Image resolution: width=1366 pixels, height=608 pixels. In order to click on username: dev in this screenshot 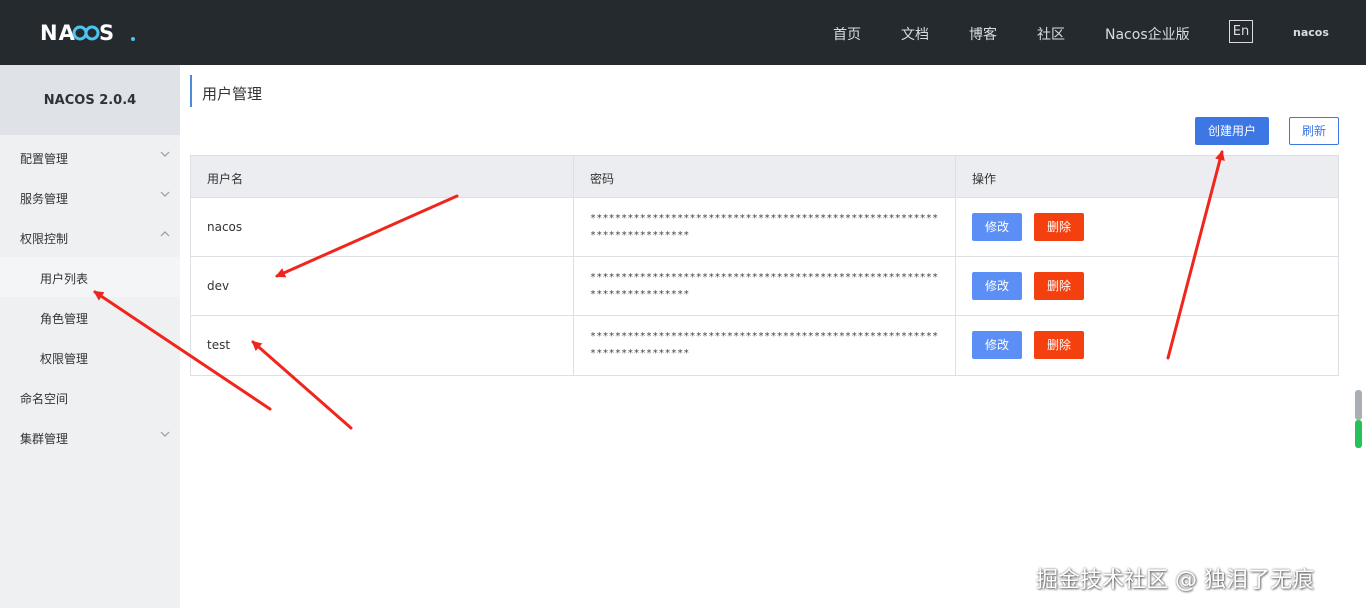, I will do `click(218, 286)`.